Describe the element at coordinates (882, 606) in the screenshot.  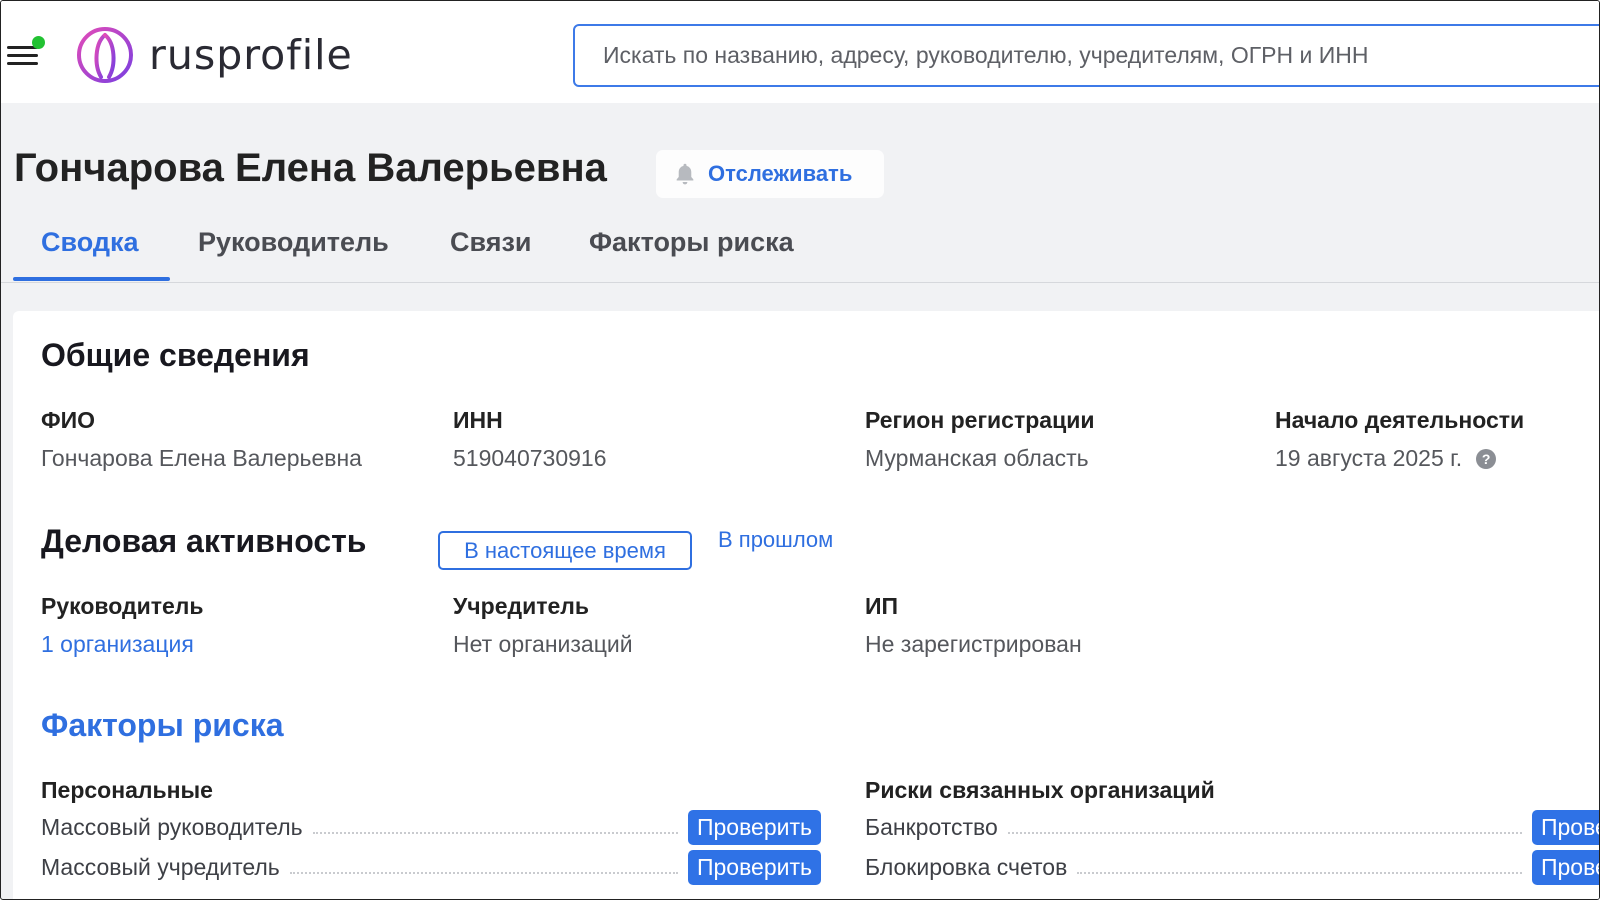
I see `ip-label: ИП` at that location.